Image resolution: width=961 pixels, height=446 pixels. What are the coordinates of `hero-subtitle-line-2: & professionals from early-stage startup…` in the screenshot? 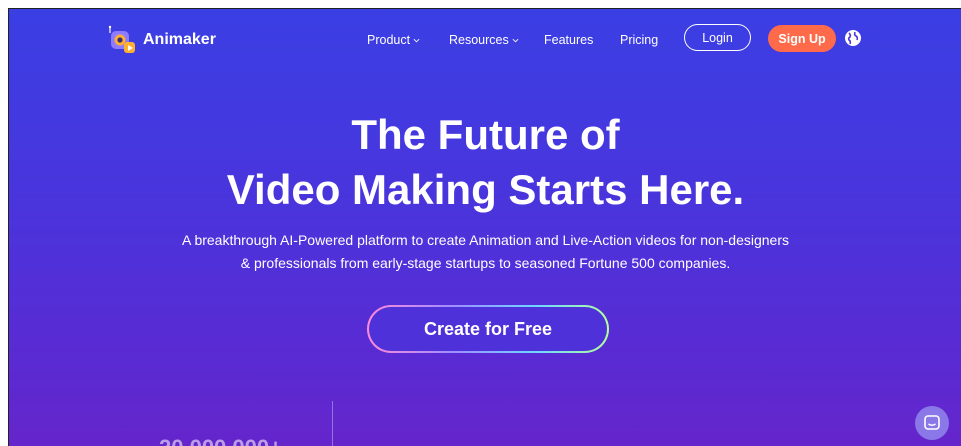 It's located at (485, 263).